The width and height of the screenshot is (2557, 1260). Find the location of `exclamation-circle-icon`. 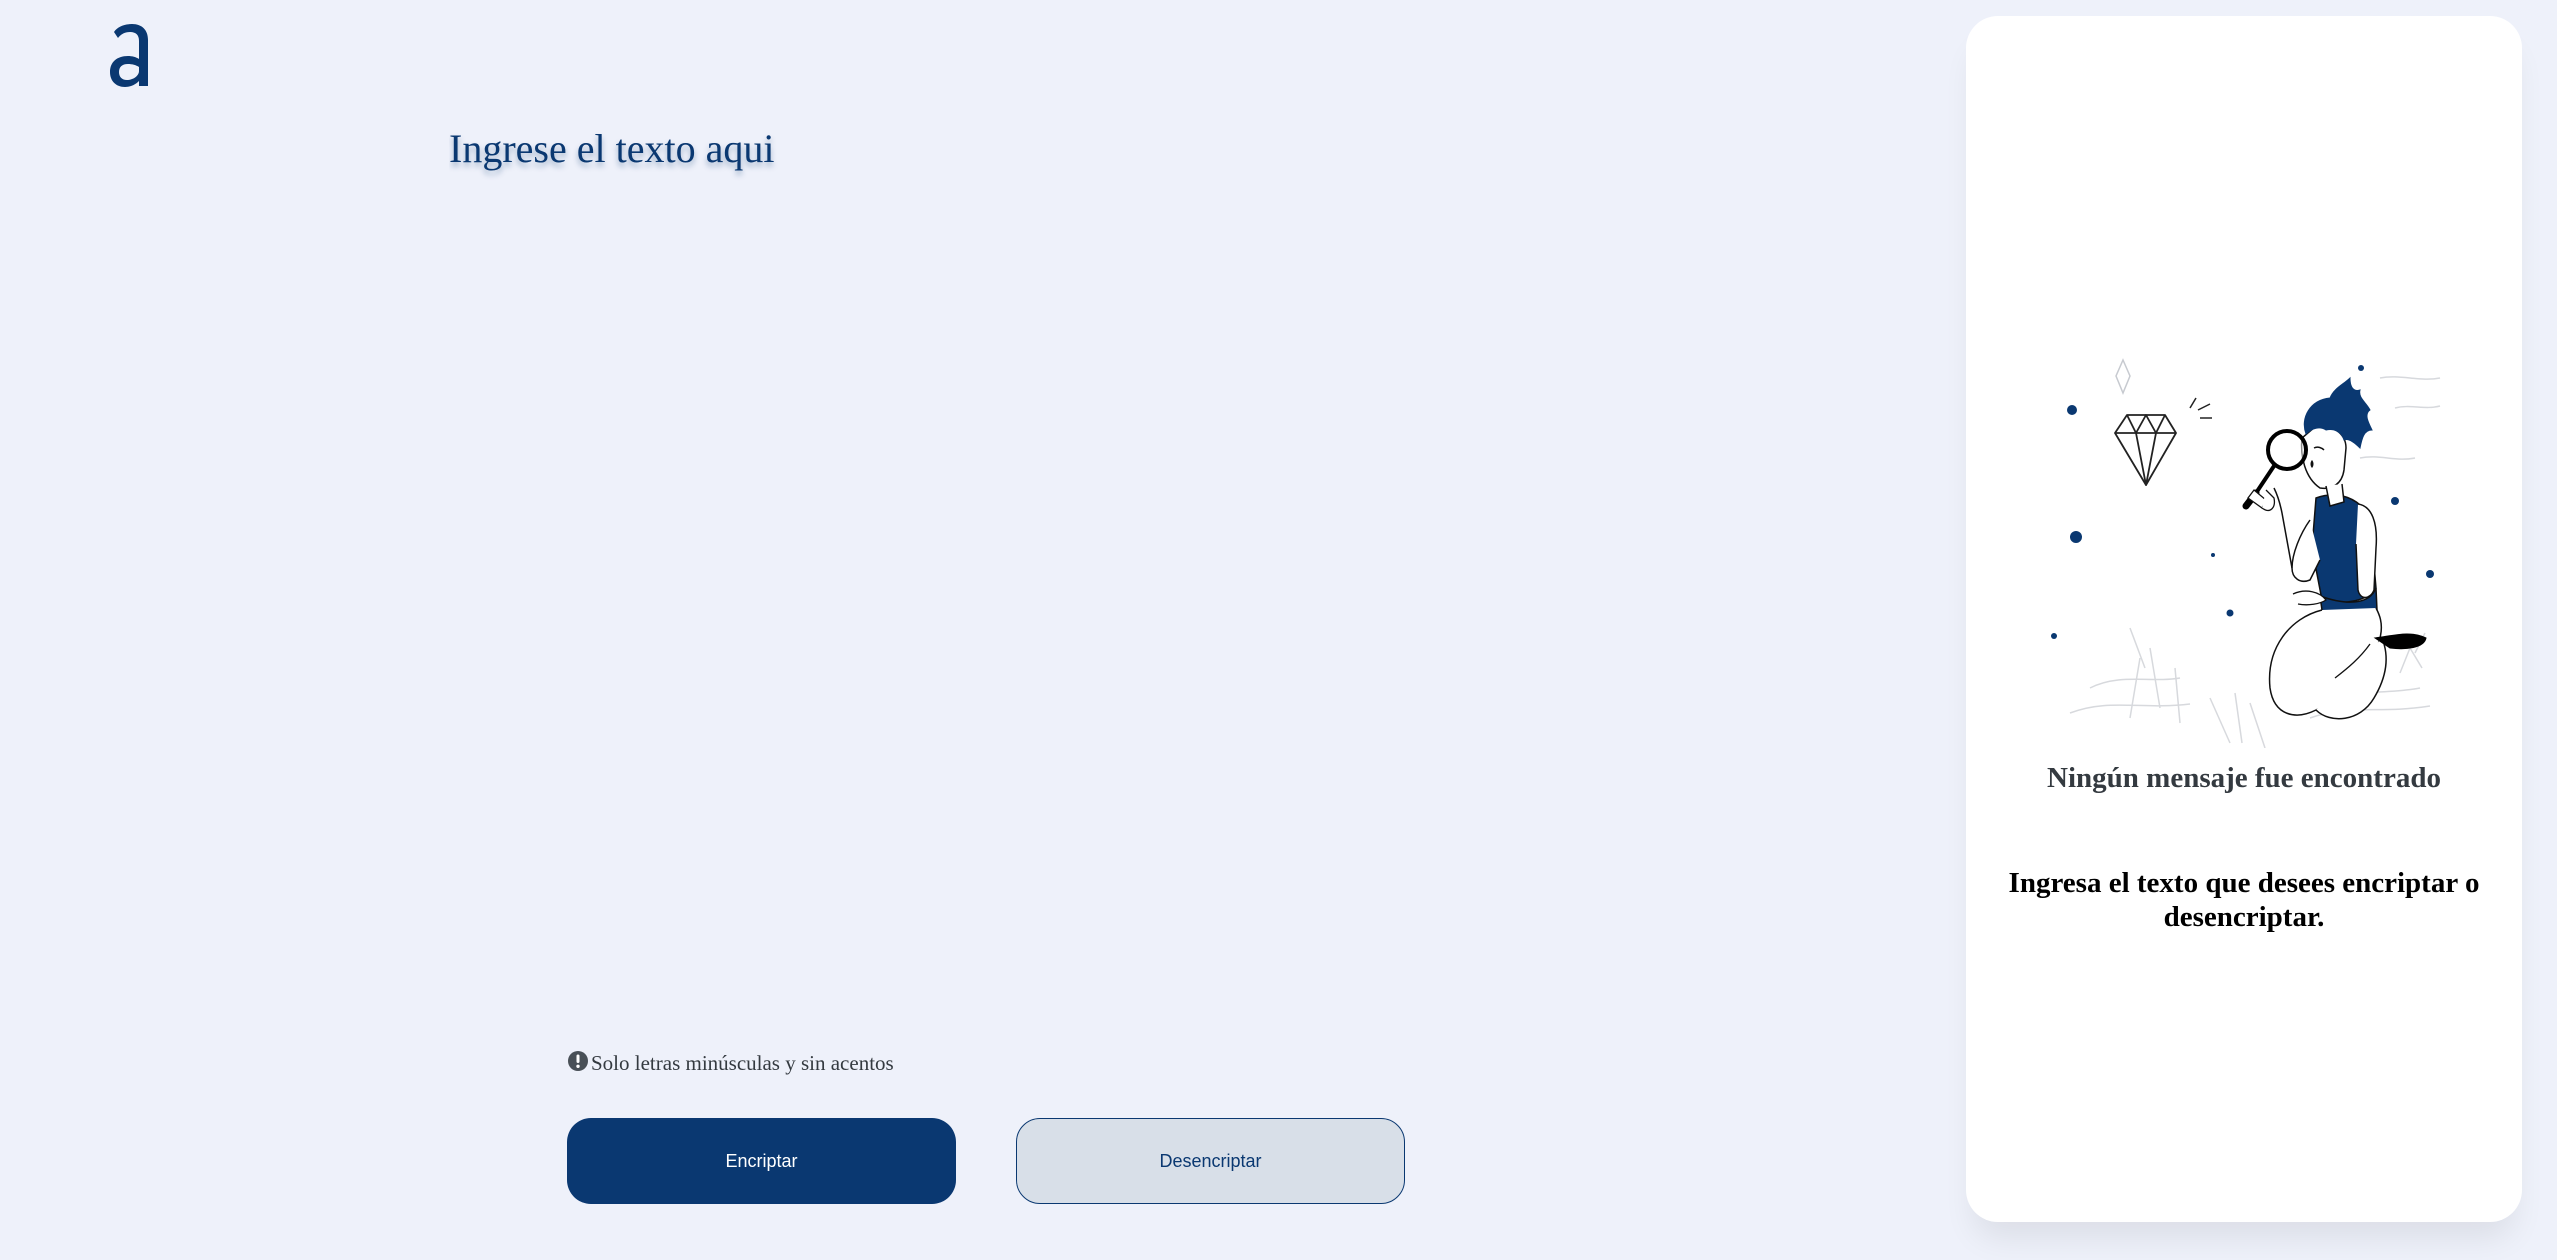

exclamation-circle-icon is located at coordinates (578, 1060).